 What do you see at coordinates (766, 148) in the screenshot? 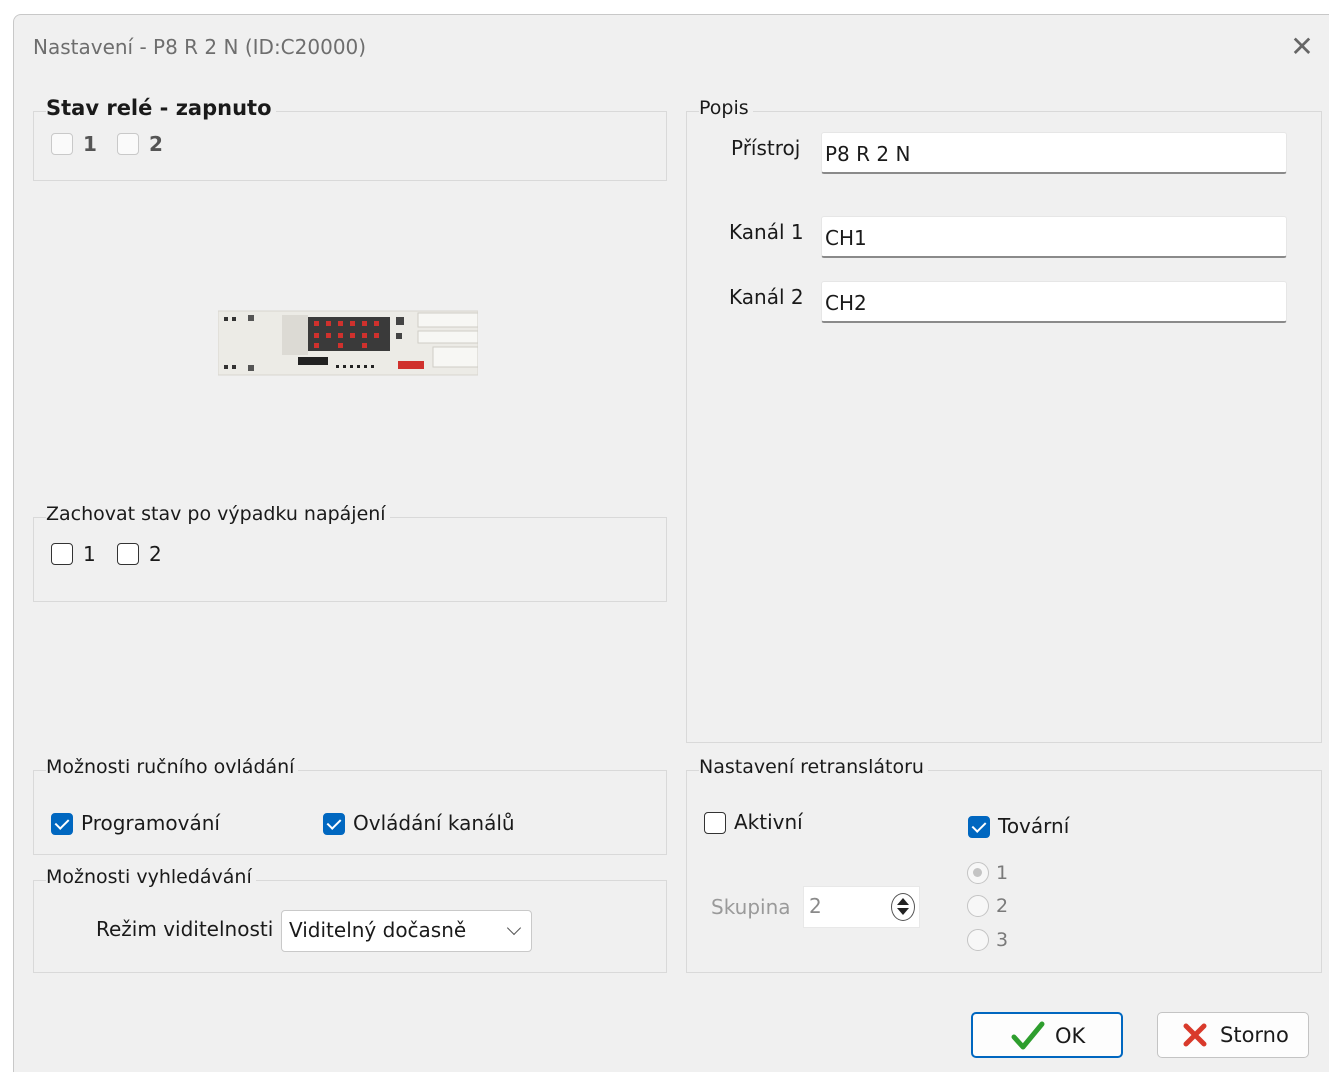
I see `device-name-label: Přístroj` at bounding box center [766, 148].